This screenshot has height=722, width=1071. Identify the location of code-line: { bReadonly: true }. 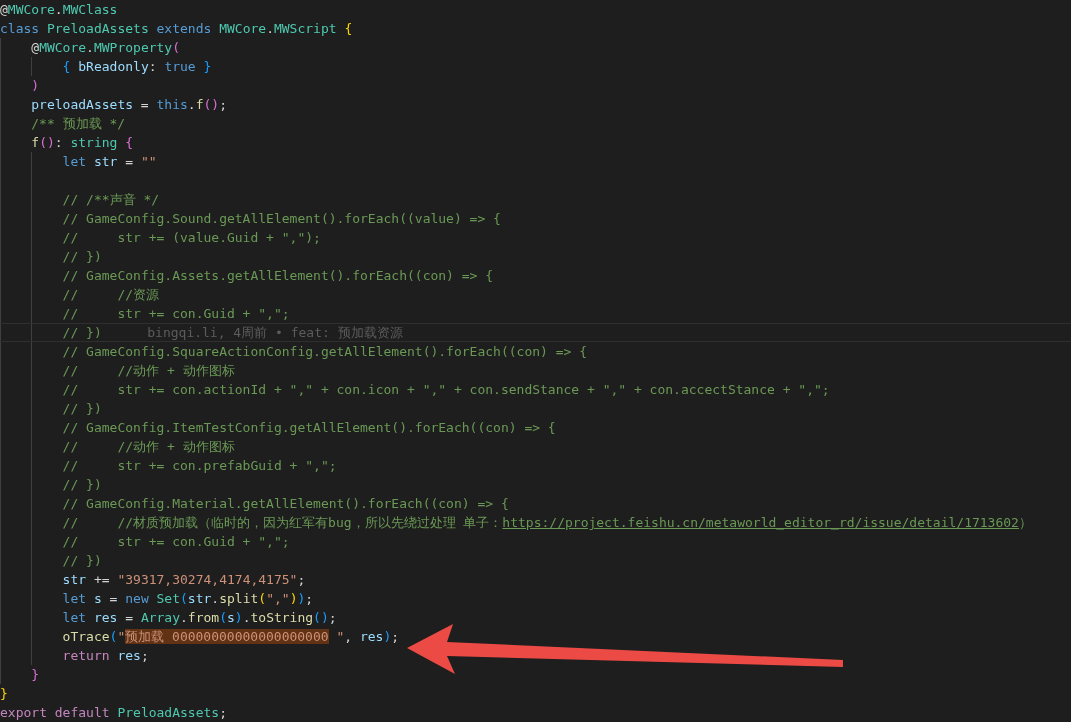
(137, 67).